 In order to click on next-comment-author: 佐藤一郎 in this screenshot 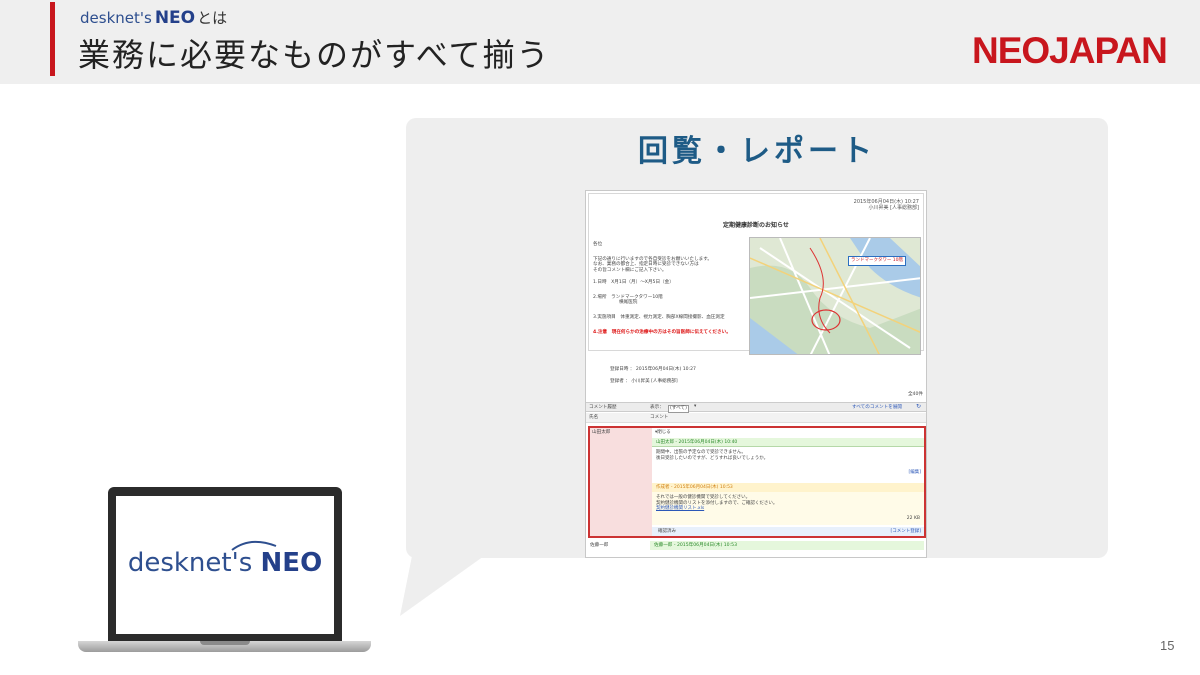, I will do `click(599, 545)`.